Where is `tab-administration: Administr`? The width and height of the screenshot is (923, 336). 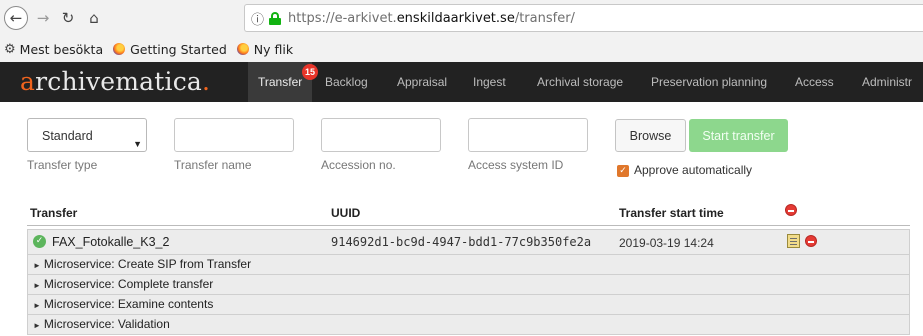
tab-administration: Administr is located at coordinates (887, 82).